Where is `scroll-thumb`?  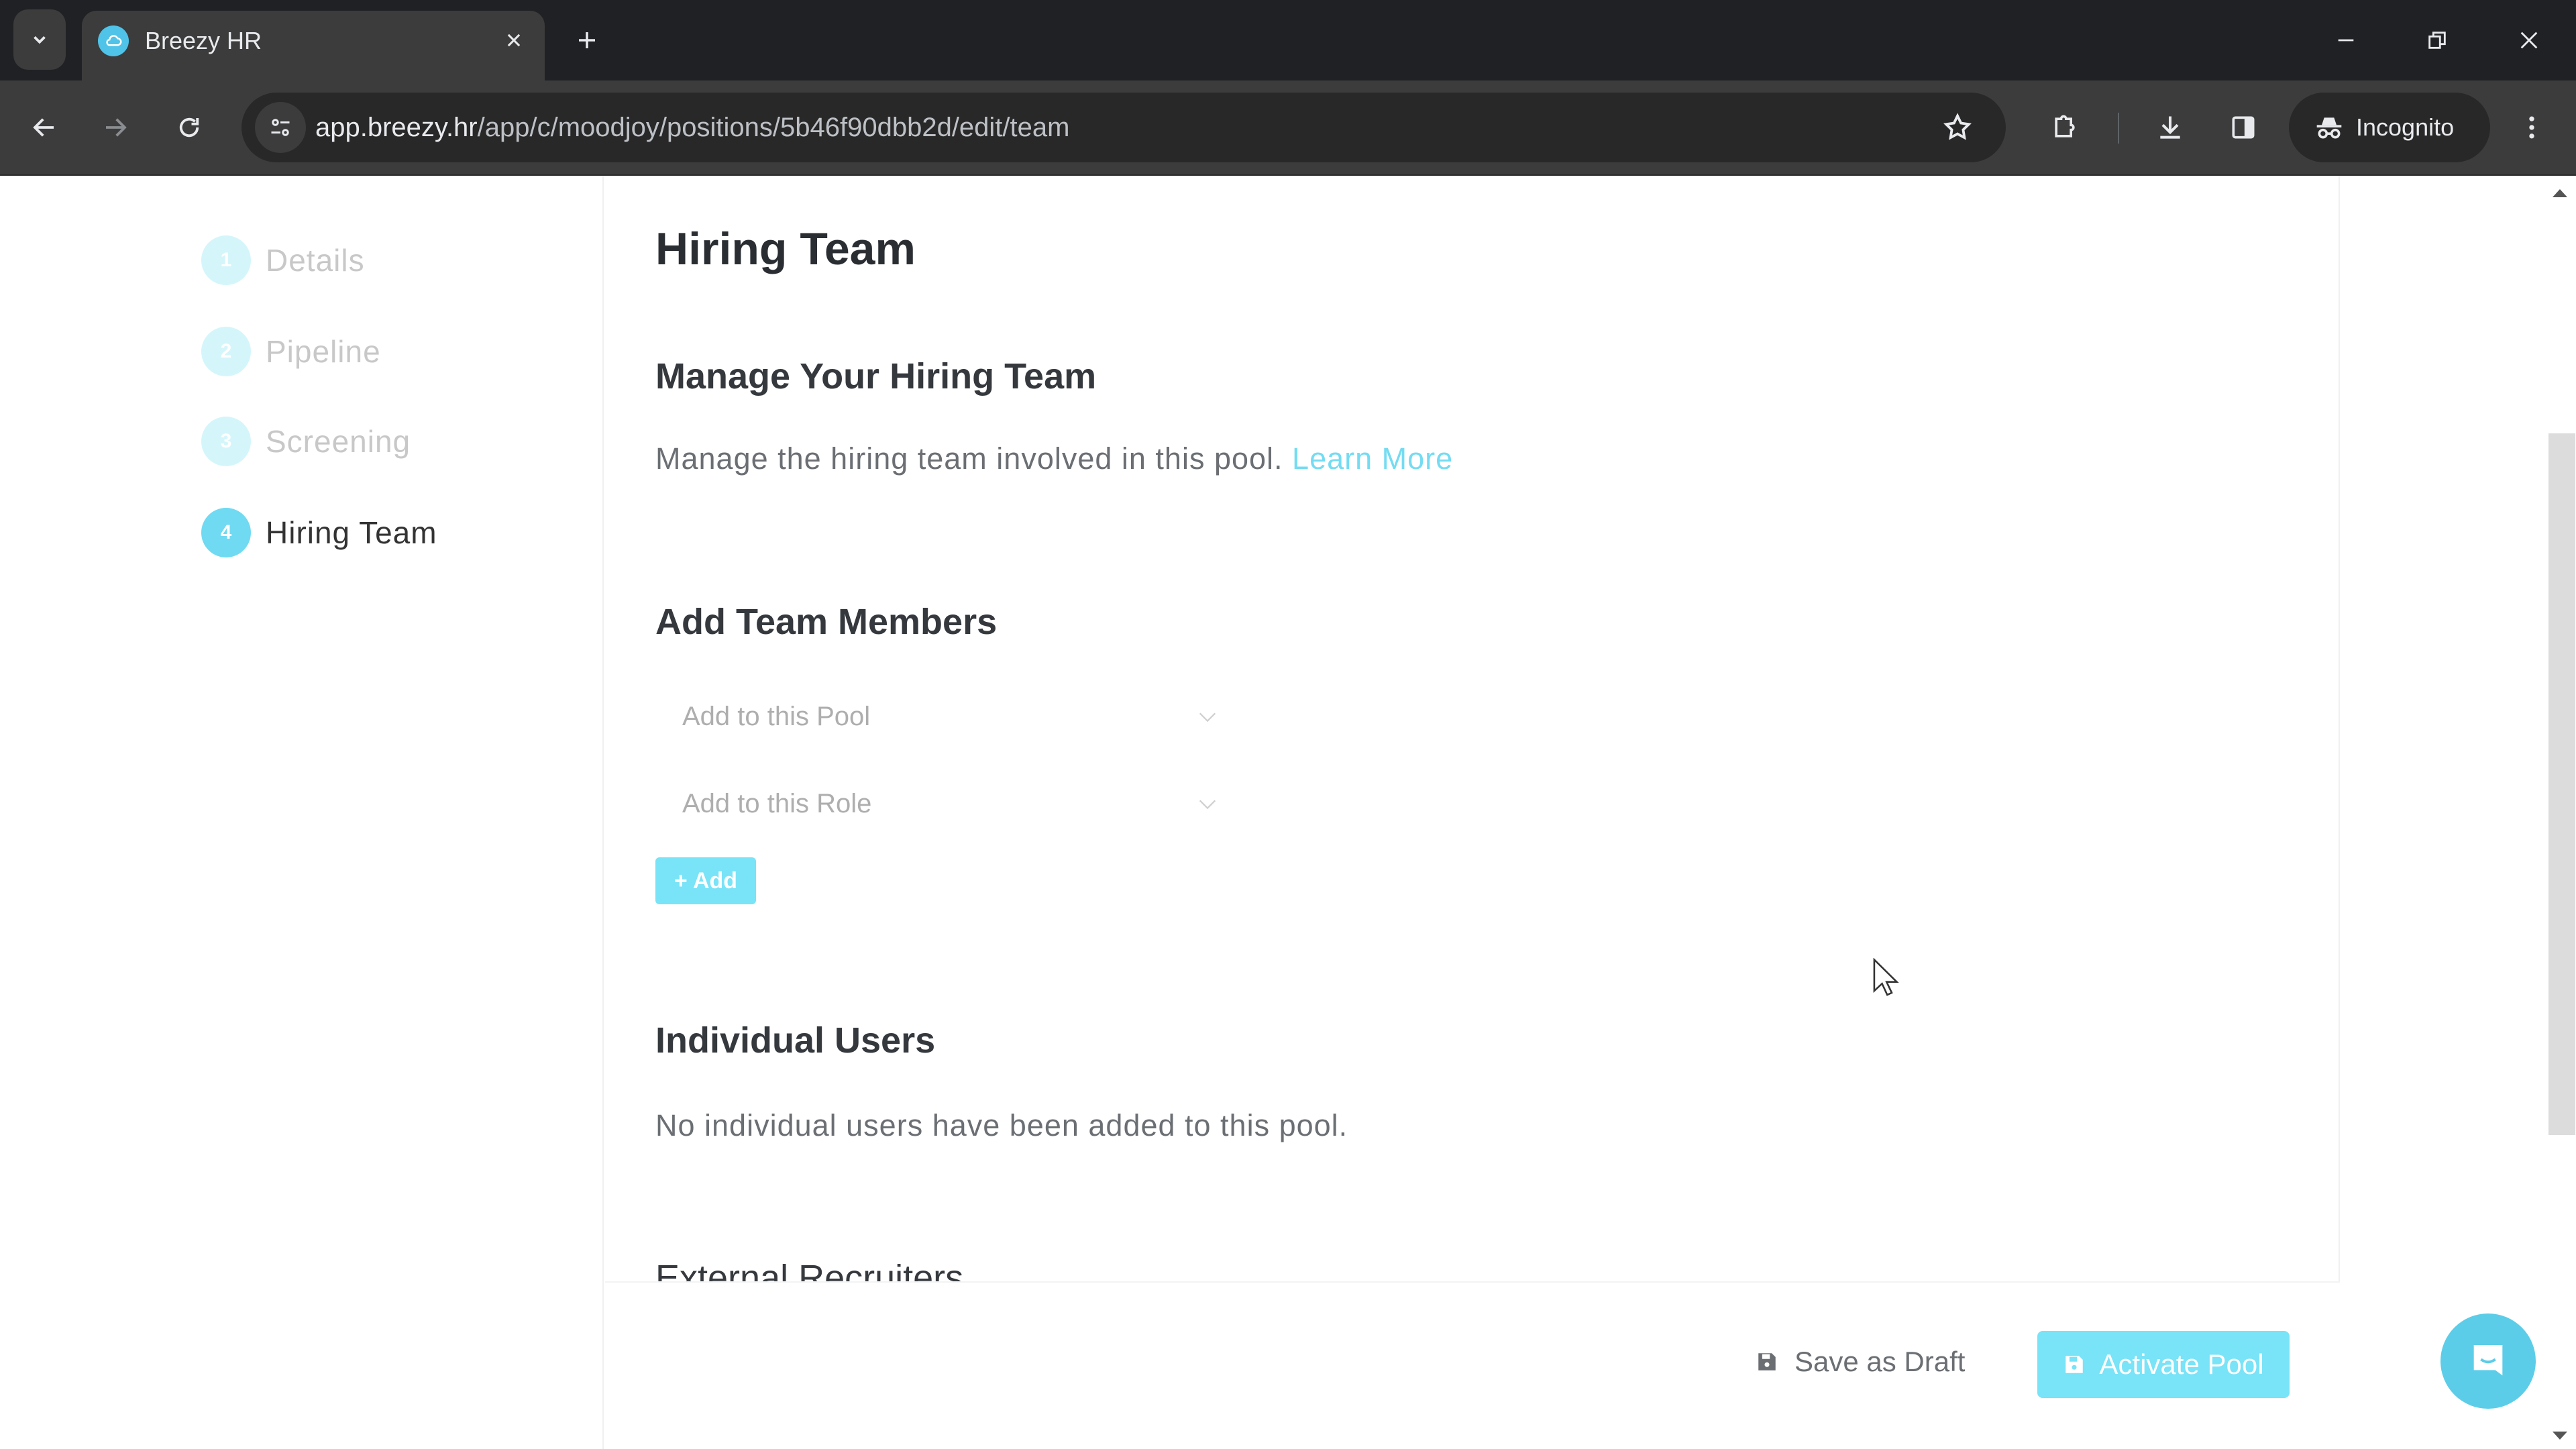
scroll-thumb is located at coordinates (2561, 784).